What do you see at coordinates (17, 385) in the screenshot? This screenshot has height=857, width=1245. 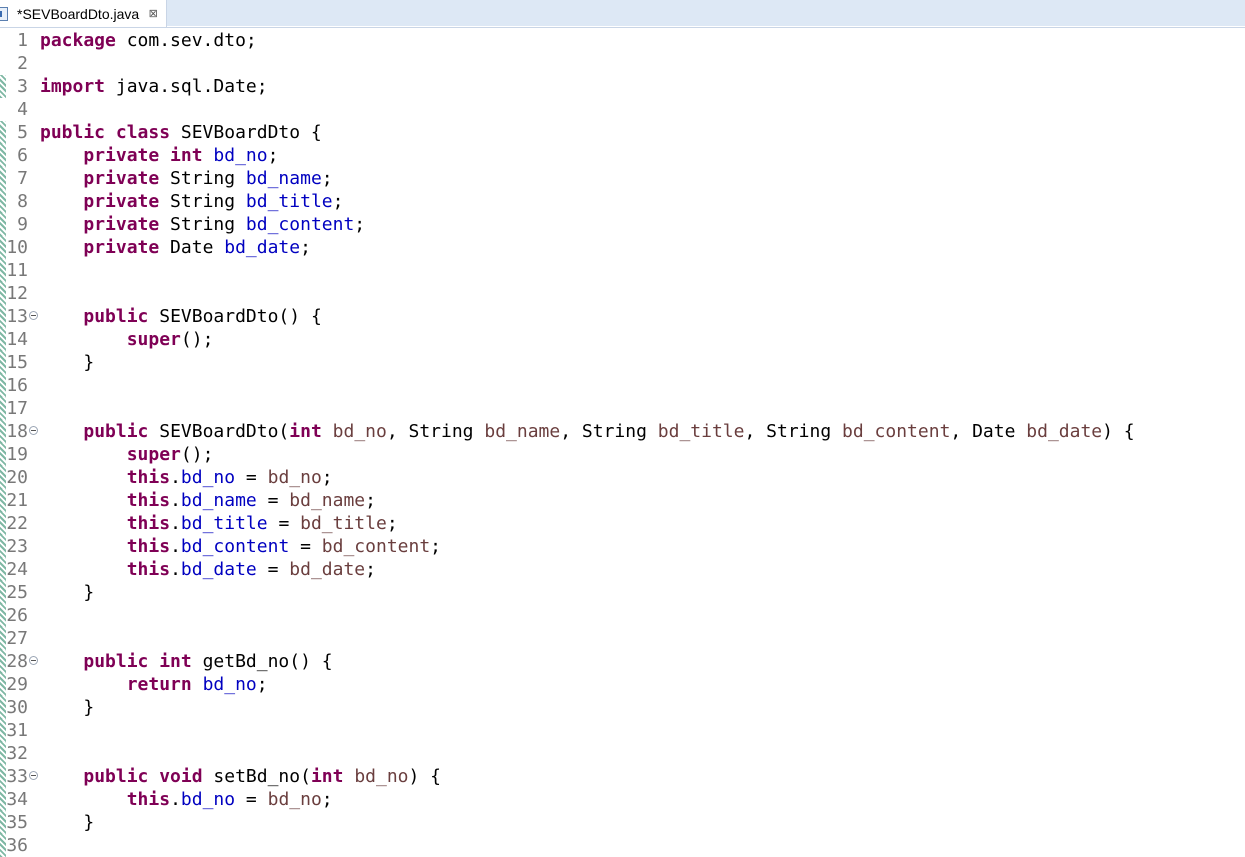 I see `line-number: 16` at bounding box center [17, 385].